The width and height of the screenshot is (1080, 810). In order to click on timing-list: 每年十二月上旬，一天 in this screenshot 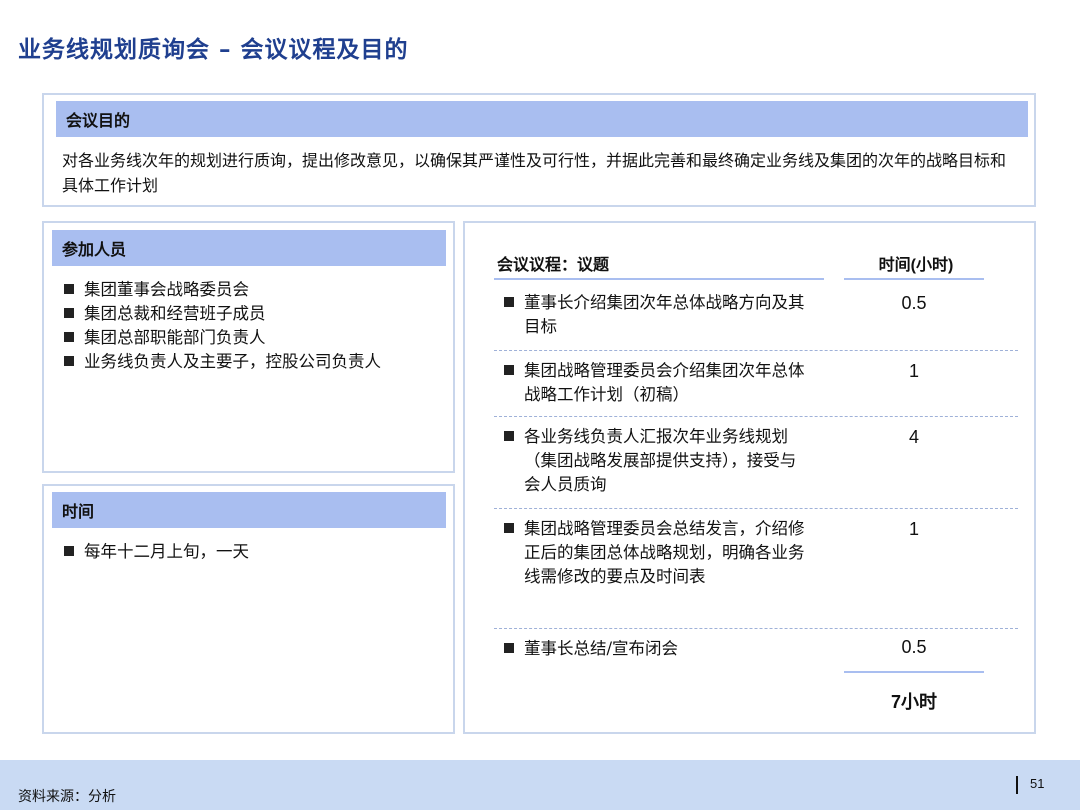, I will do `click(252, 552)`.